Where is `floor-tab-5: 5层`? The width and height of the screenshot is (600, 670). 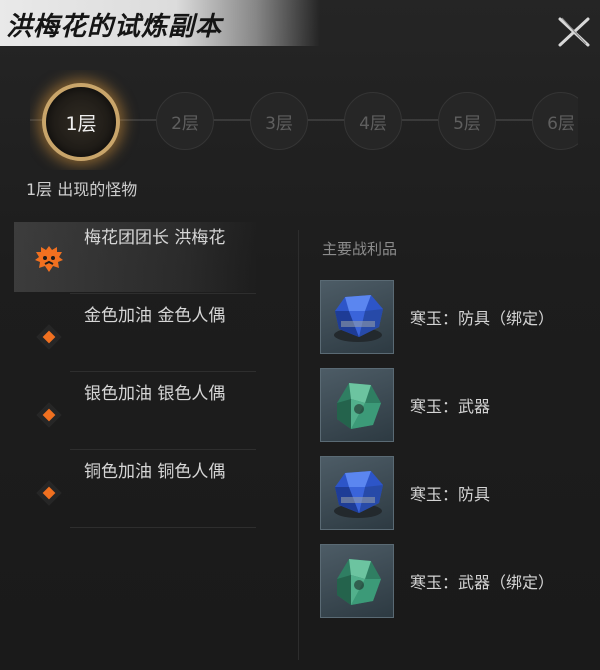
floor-tab-5: 5层 is located at coordinates (467, 121).